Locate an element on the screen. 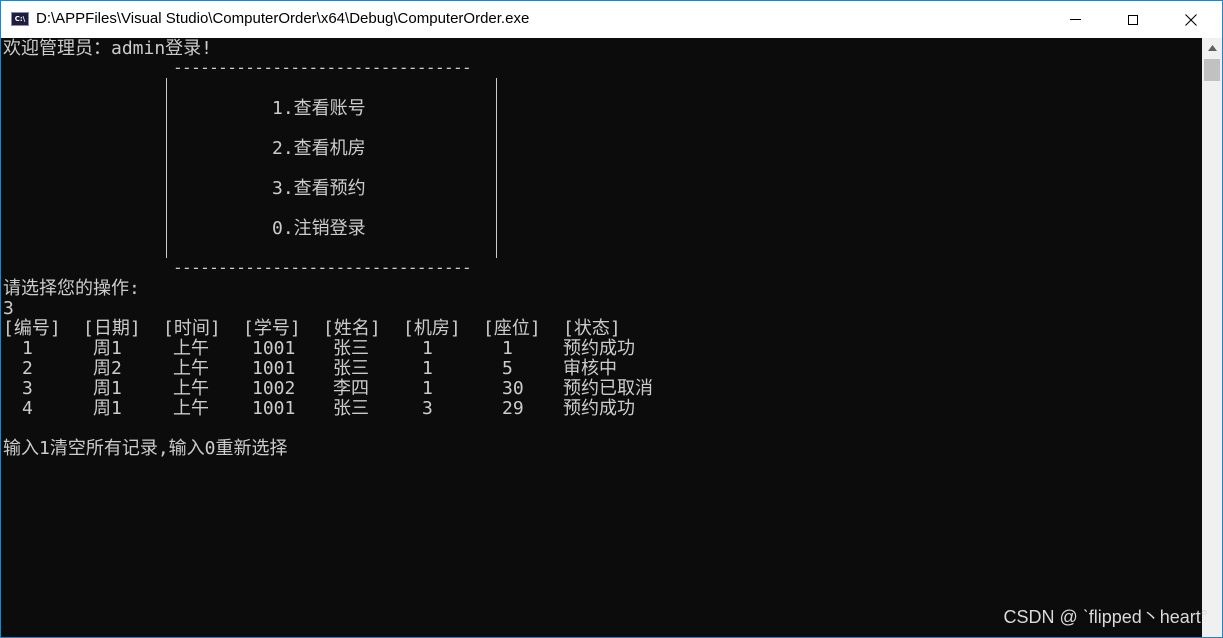  menu-item-view-accounts: 1.查看账号 is located at coordinates (319, 108).